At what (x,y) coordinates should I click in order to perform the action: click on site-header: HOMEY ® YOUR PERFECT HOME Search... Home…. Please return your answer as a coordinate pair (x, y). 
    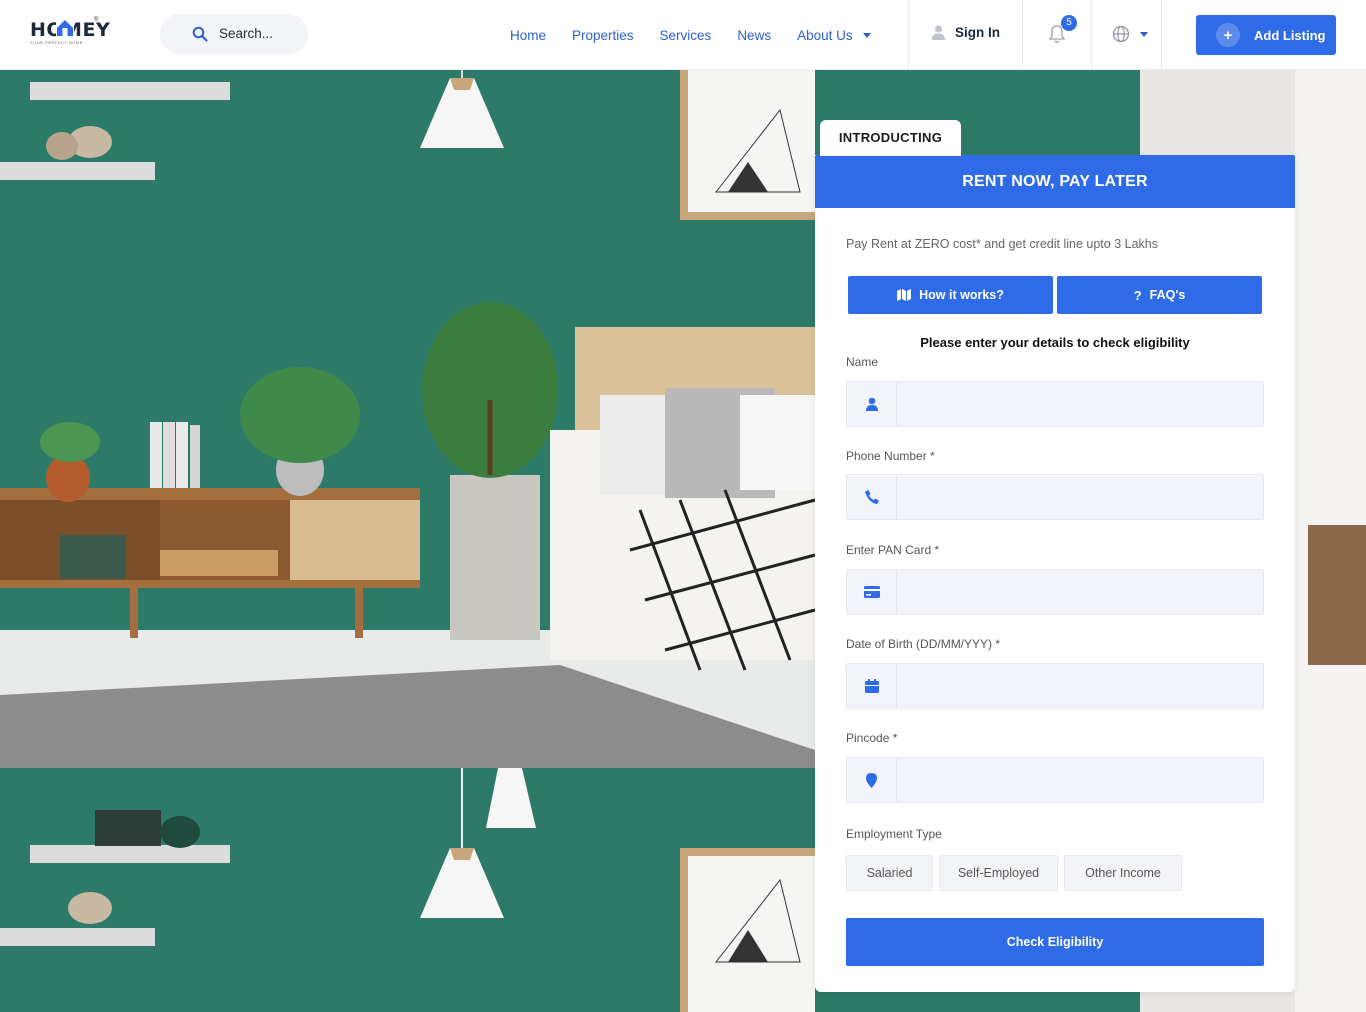
    Looking at the image, I should click on (683, 35).